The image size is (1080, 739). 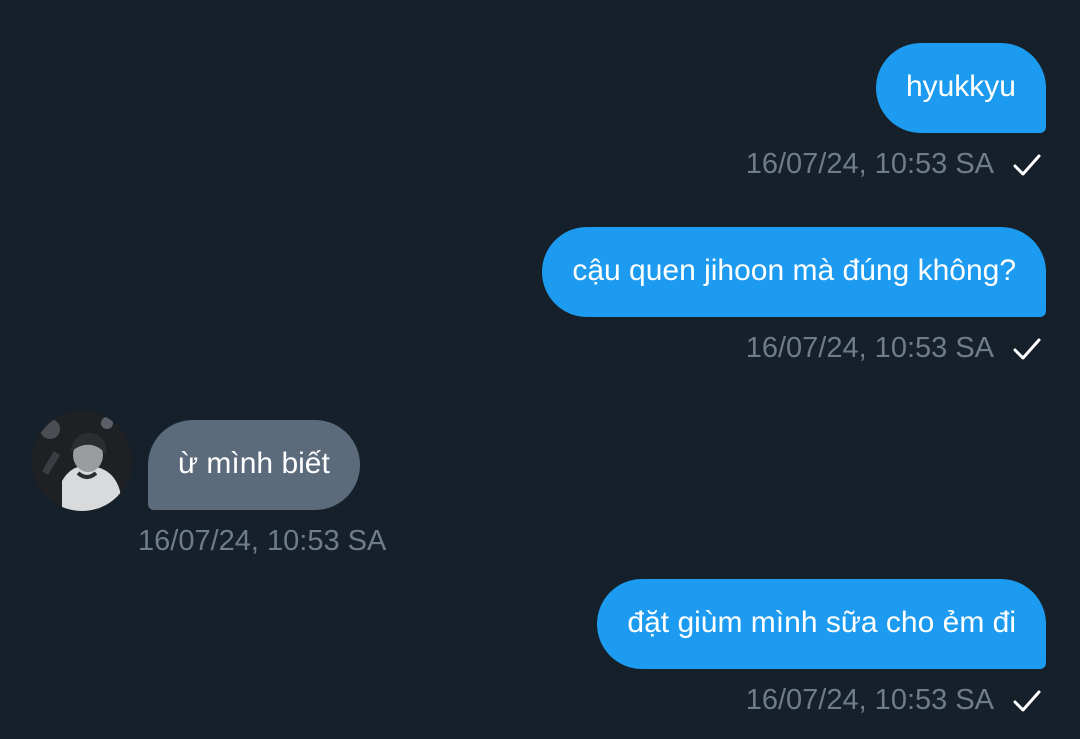 I want to click on avatar, so click(x=82, y=461).